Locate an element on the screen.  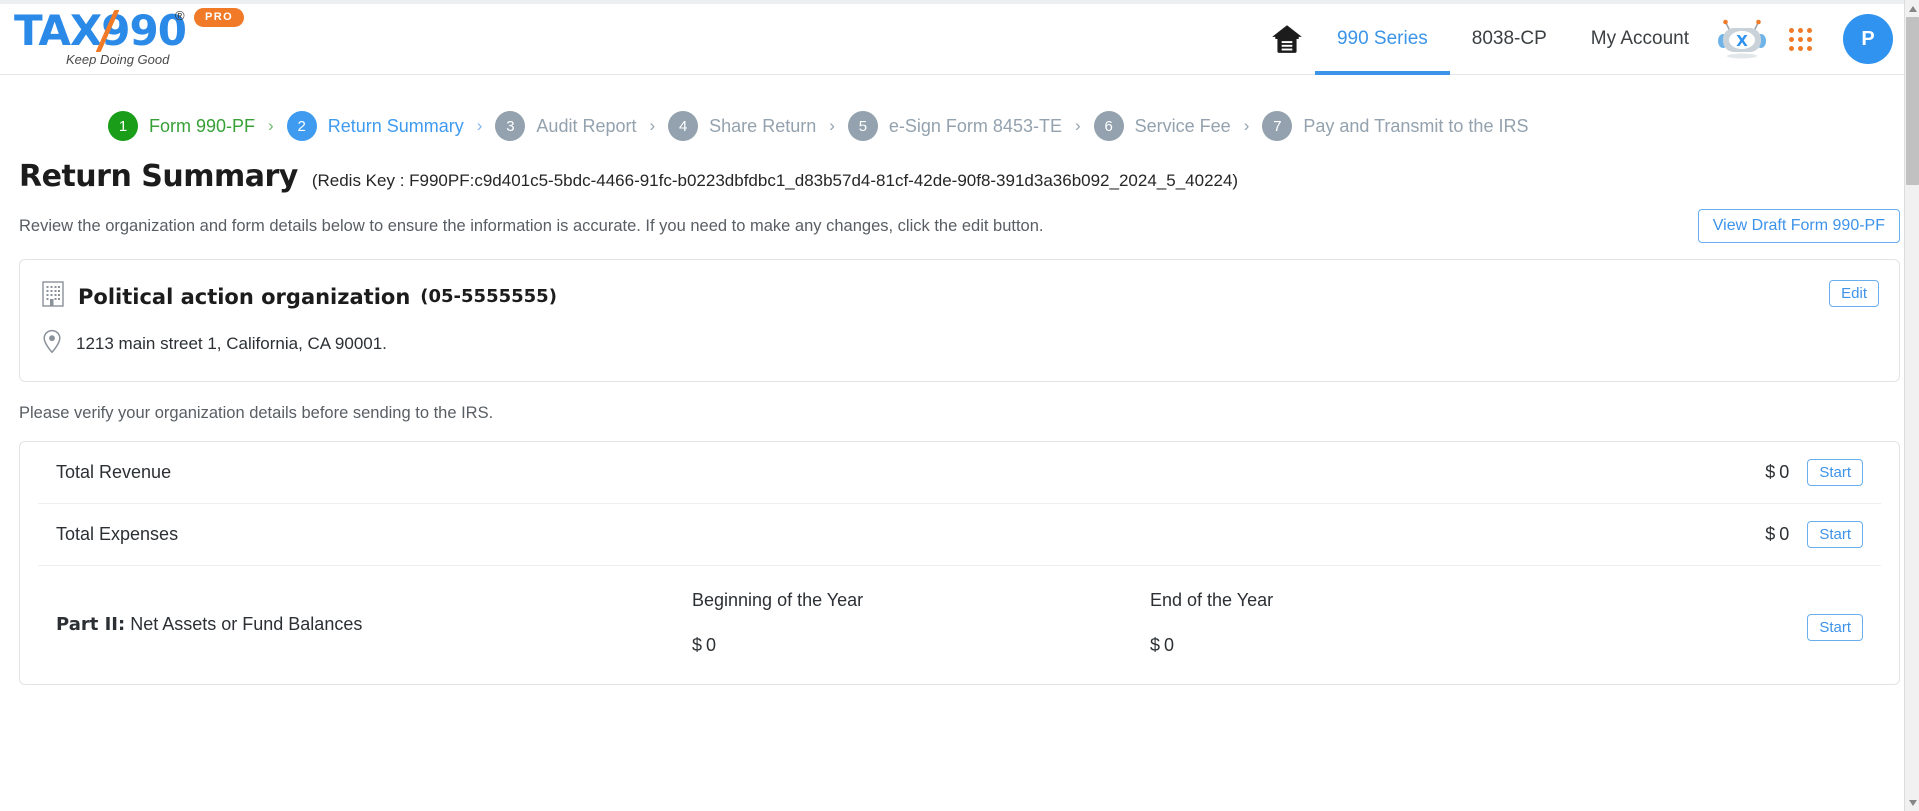
home-icon is located at coordinates (1287, 39).